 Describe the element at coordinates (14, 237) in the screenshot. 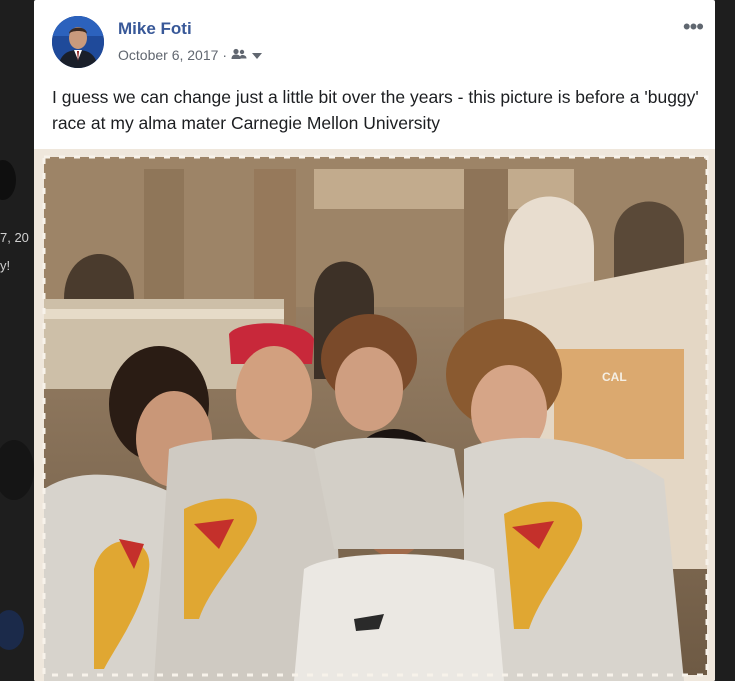

I see `peek-year-text: 7, 20` at that location.